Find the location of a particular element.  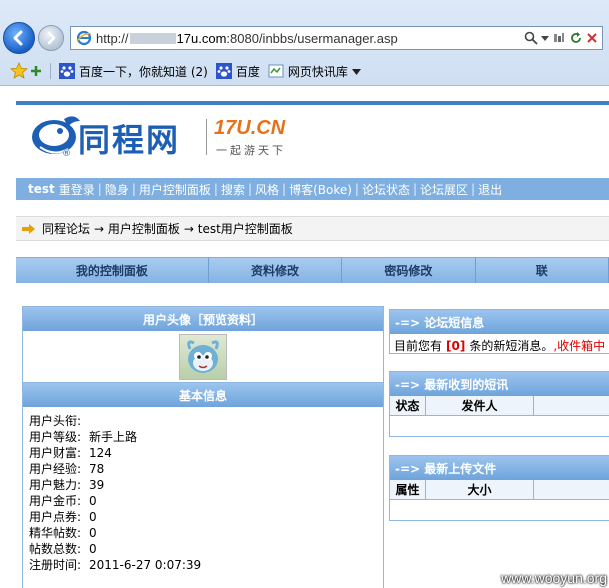

menu-username: test is located at coordinates (41, 189).